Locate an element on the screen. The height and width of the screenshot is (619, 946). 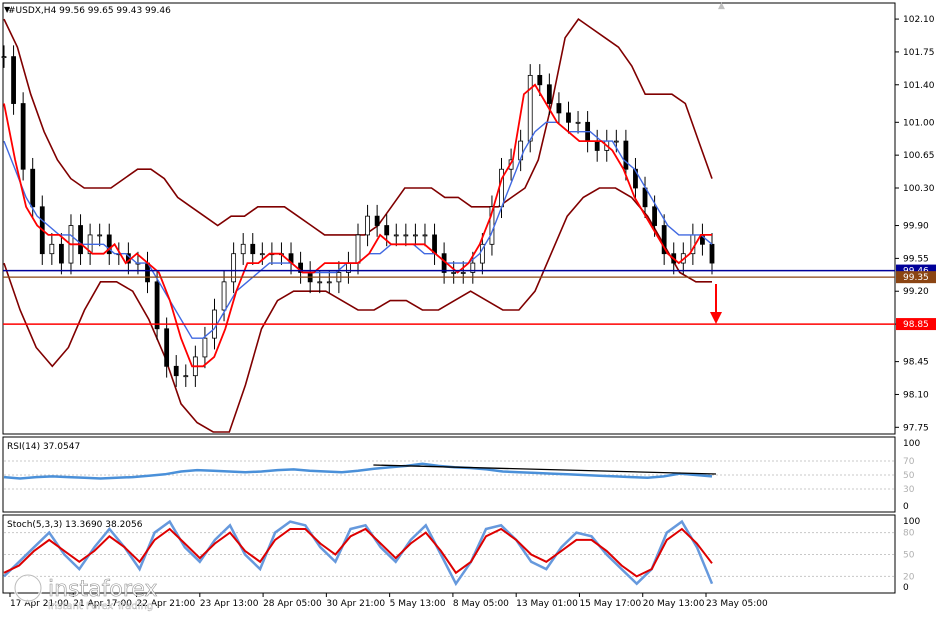
price-tick-label: 99.90 is located at coordinates (916, 227).